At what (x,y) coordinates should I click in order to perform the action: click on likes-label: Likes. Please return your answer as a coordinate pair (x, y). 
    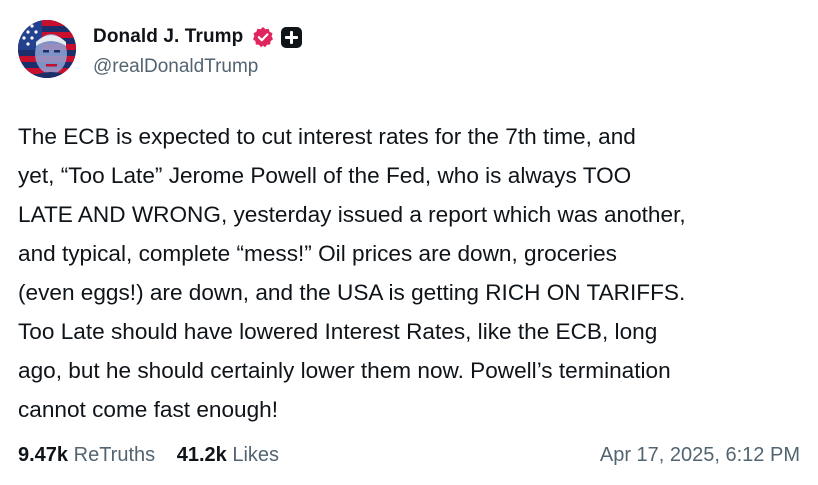
    Looking at the image, I should click on (256, 455).